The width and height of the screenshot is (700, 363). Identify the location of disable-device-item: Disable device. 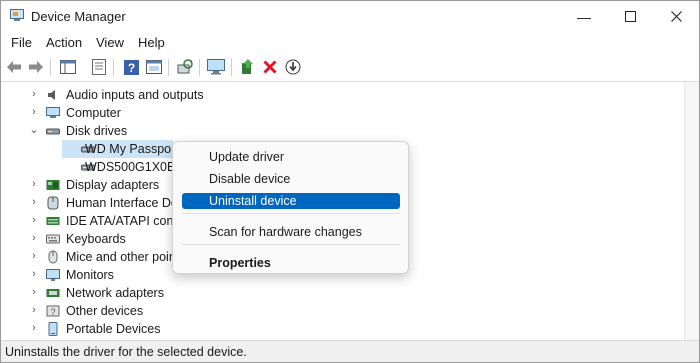
(291, 179).